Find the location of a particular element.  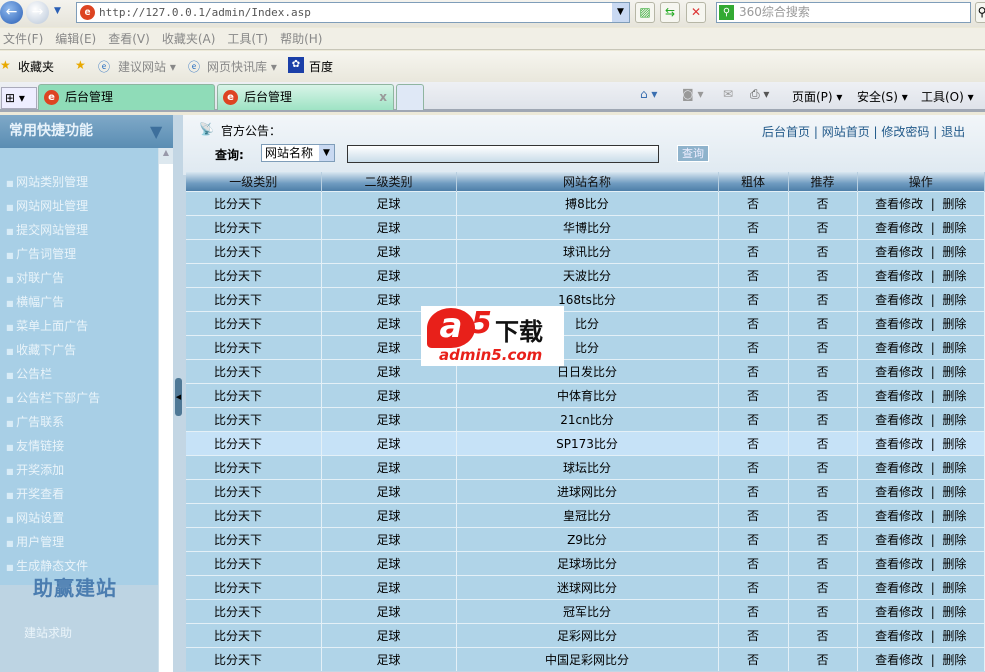

search-button: ⚲ is located at coordinates (980, 12).